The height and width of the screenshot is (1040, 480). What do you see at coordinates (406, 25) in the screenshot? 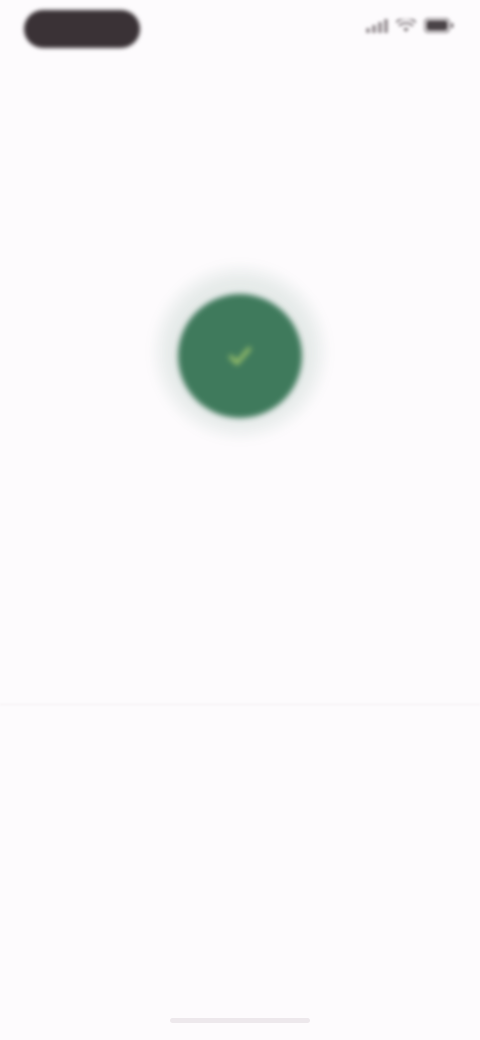
I see `wifi-icon` at bounding box center [406, 25].